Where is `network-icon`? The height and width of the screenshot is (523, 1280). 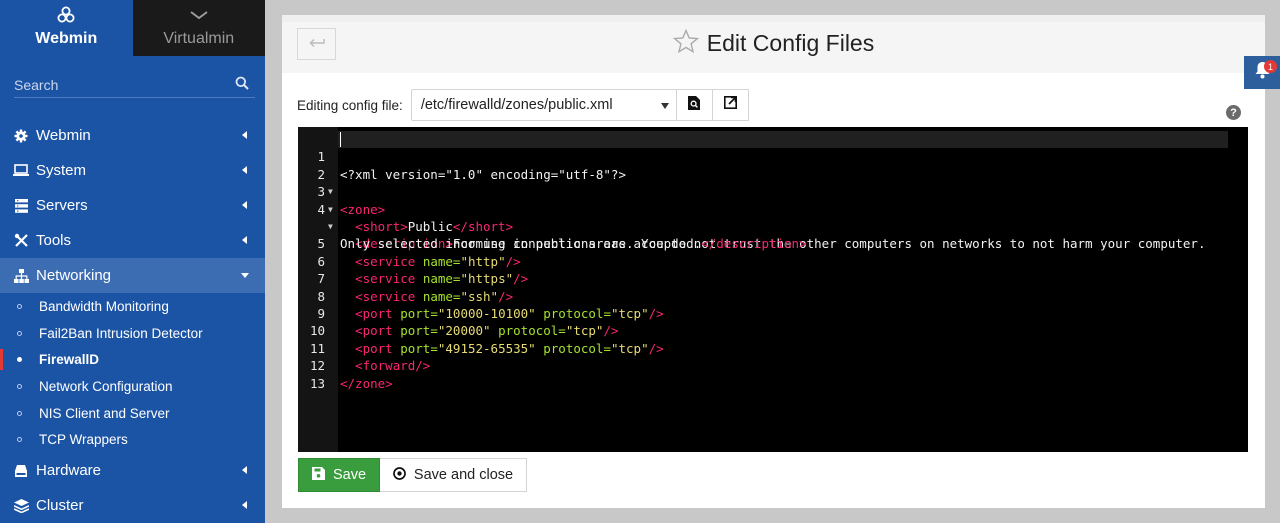
network-icon is located at coordinates (21, 276).